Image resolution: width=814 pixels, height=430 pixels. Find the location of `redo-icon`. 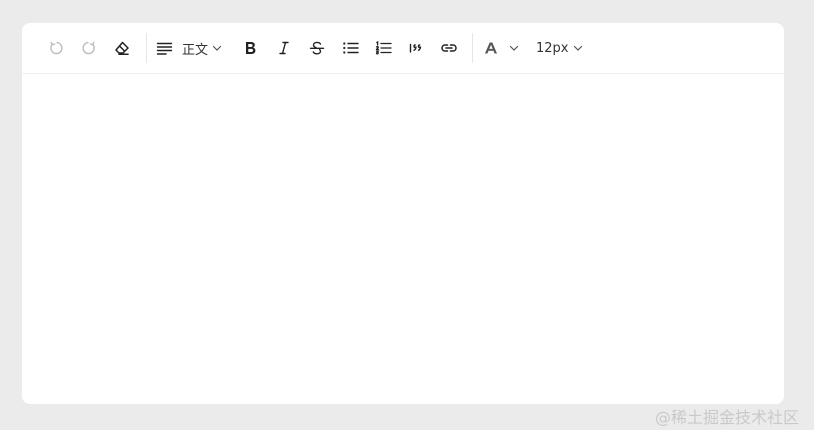

redo-icon is located at coordinates (88, 48).